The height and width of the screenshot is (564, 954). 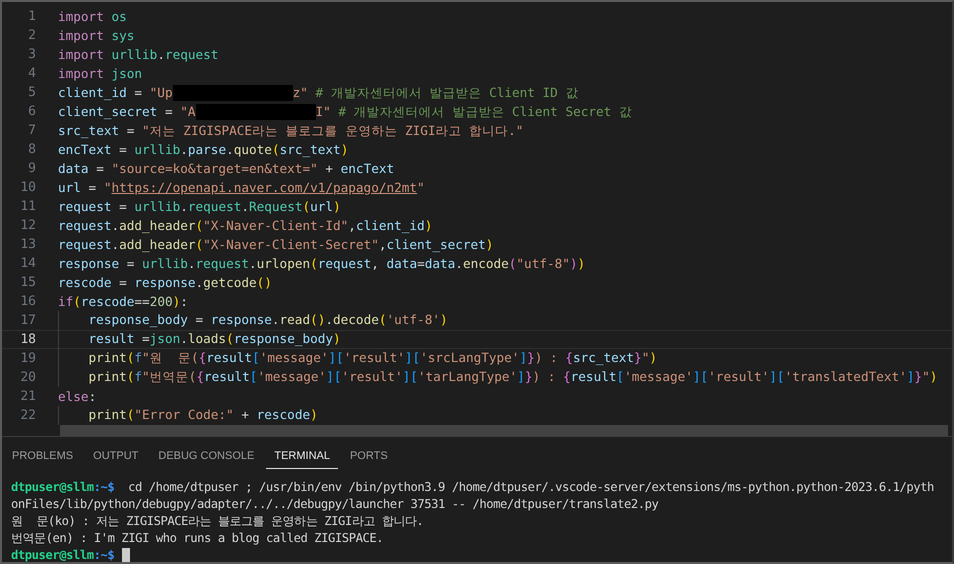 What do you see at coordinates (291, 130) in the screenshot?
I see `code-line: src_text = "저는 ZIGISPACE라는 블로그를 운영하는 ZIGI라고 합니다."` at bounding box center [291, 130].